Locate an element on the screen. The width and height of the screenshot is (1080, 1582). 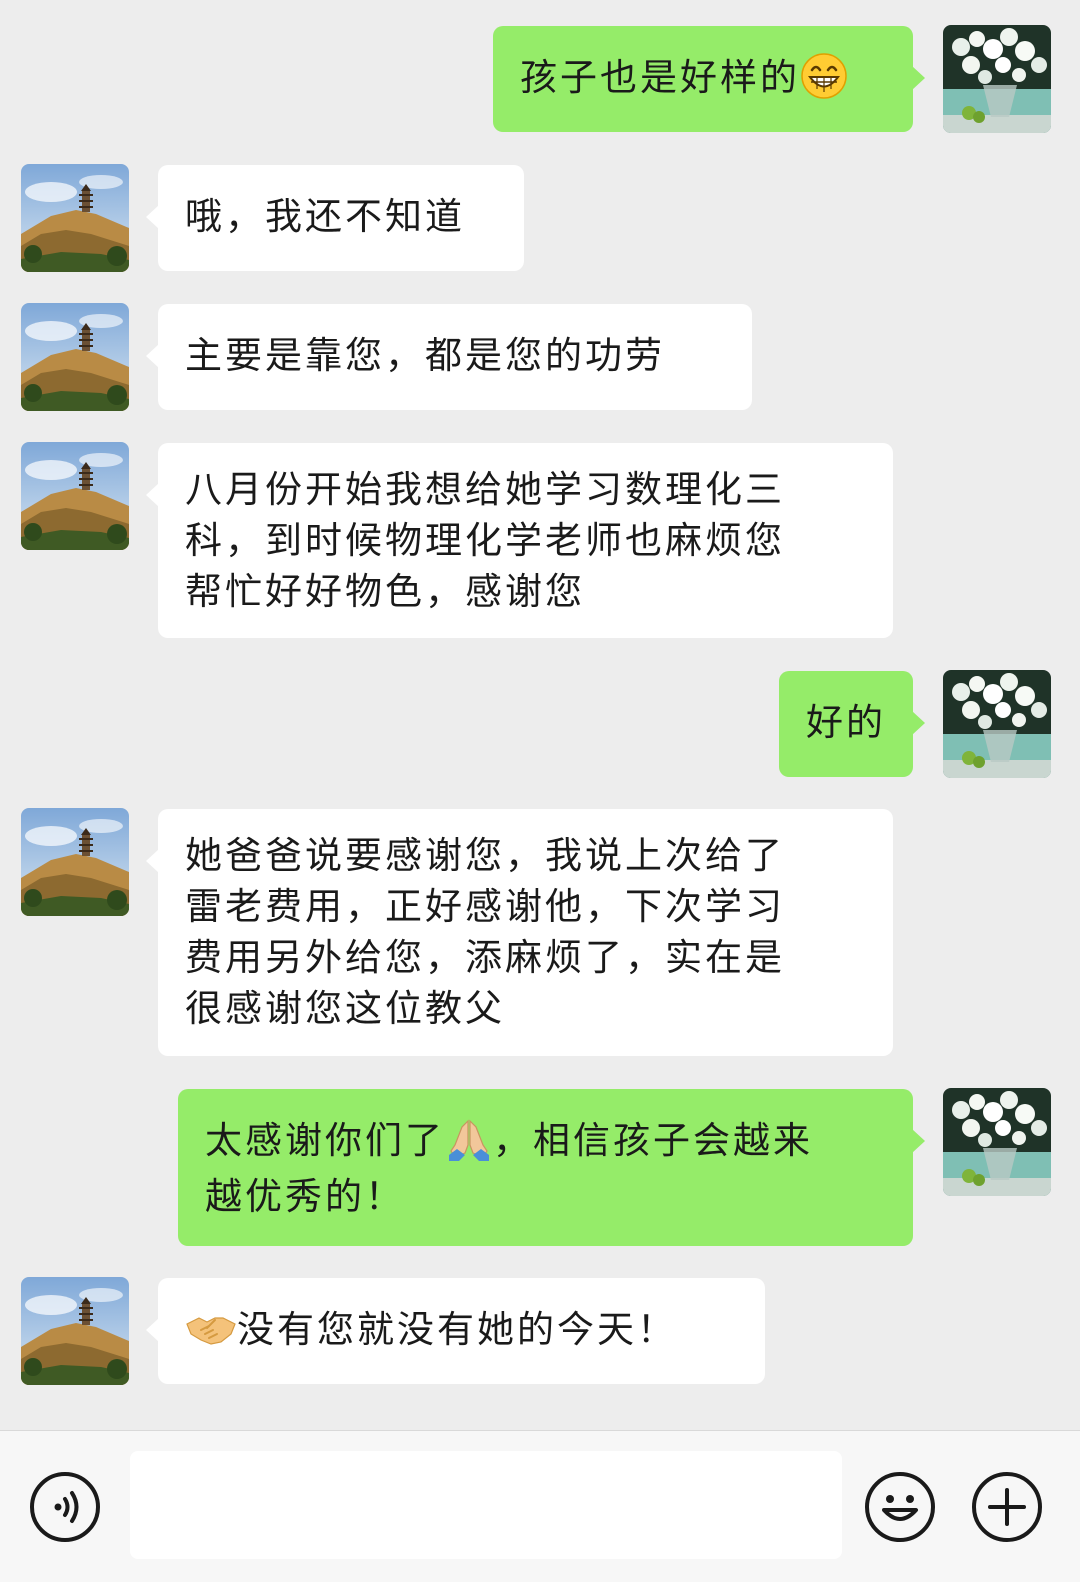
message-bubble: 孩子也是好样的 is located at coordinates (709, 79).